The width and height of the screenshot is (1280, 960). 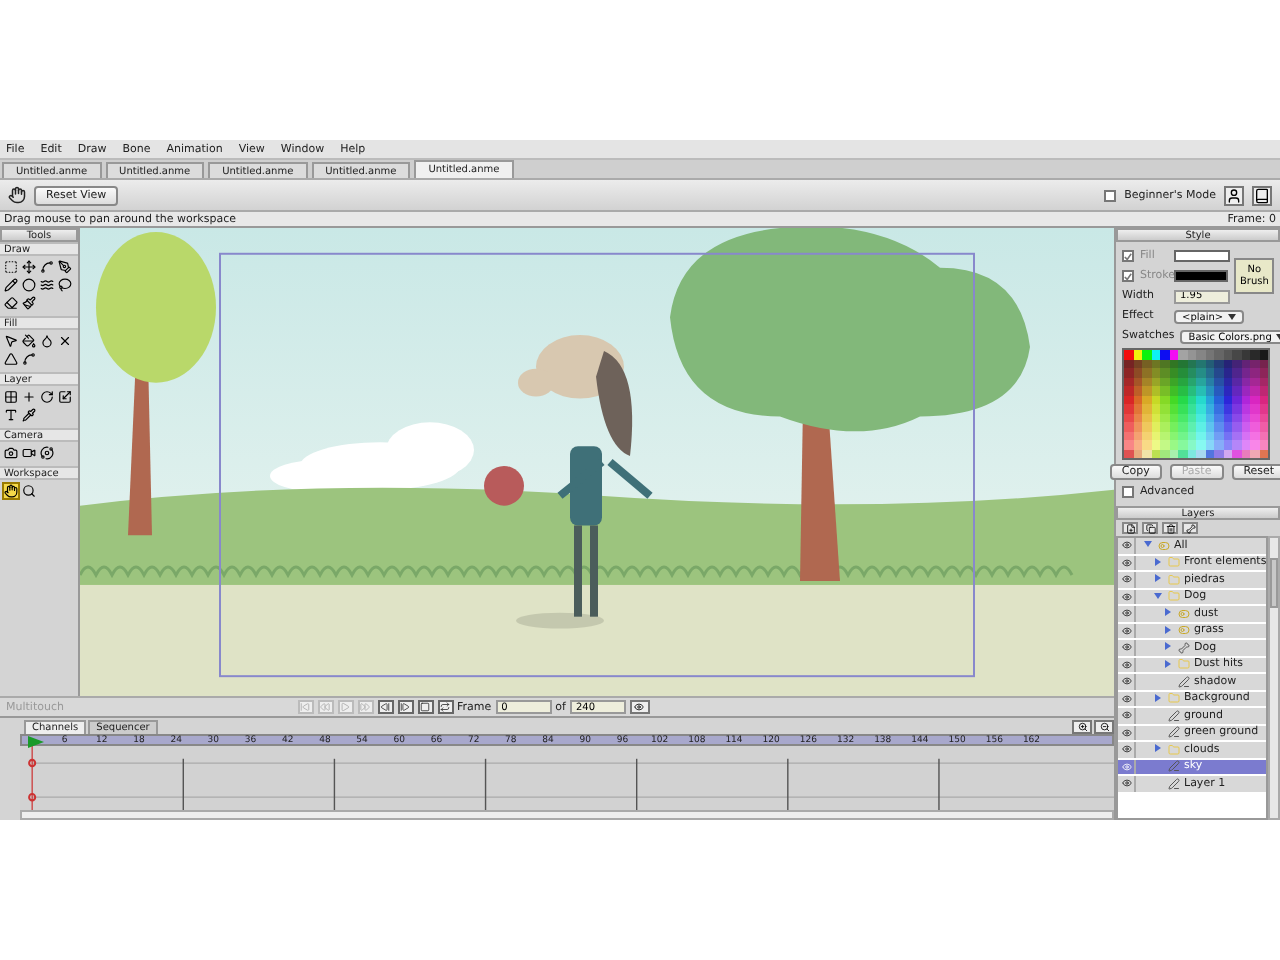 What do you see at coordinates (445, 707) in the screenshot?
I see `loop-icon` at bounding box center [445, 707].